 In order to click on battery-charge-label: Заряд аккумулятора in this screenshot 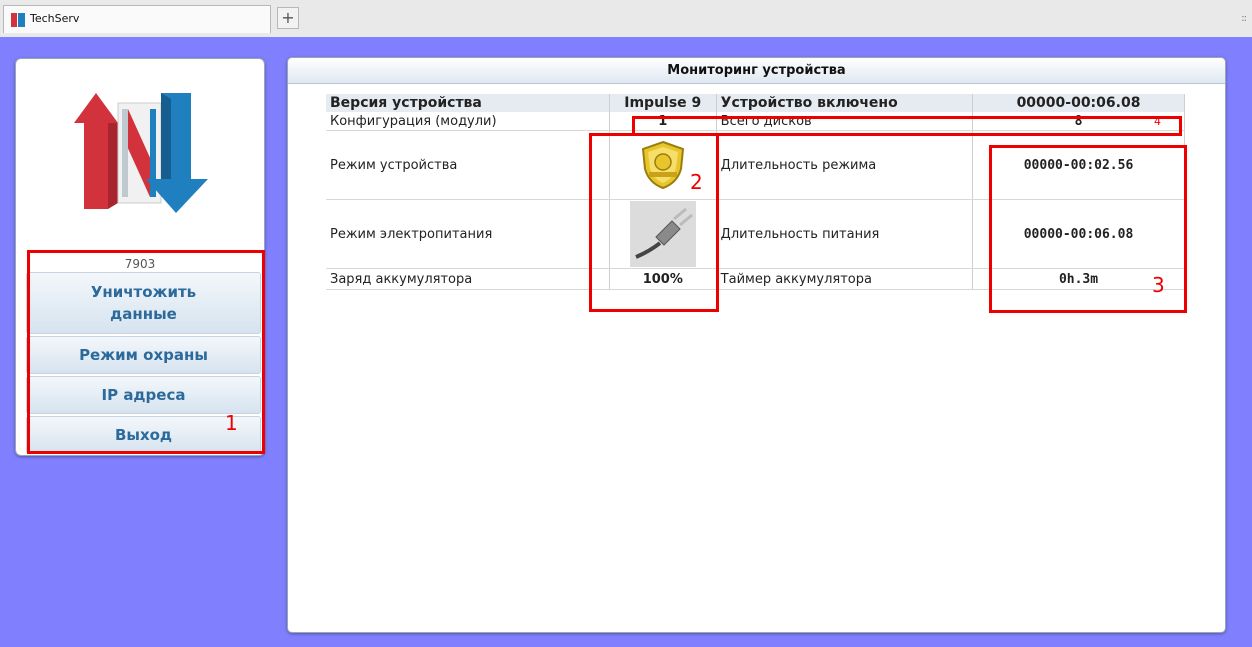, I will do `click(468, 279)`.